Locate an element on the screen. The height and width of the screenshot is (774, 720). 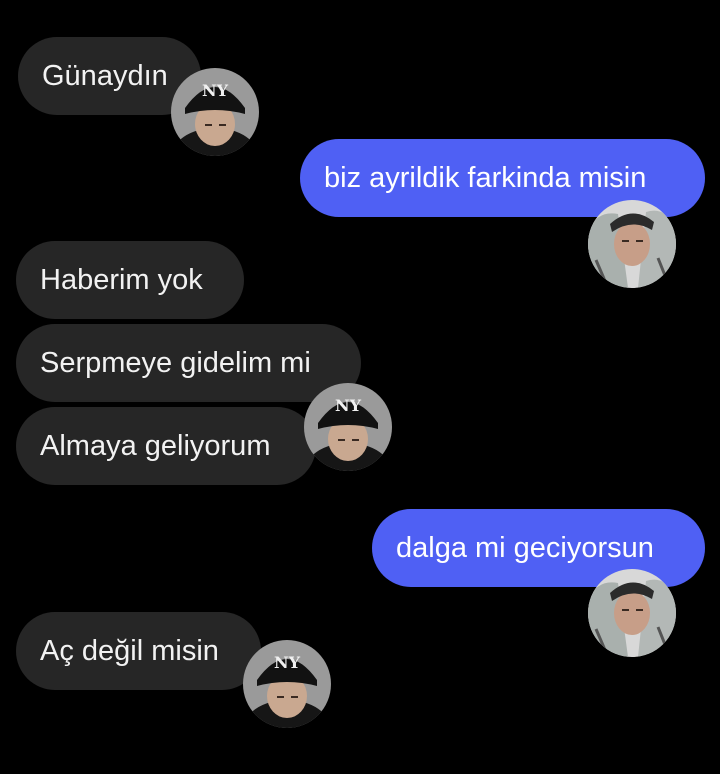
incoming-message: Aç değil misin is located at coordinates (138, 651).